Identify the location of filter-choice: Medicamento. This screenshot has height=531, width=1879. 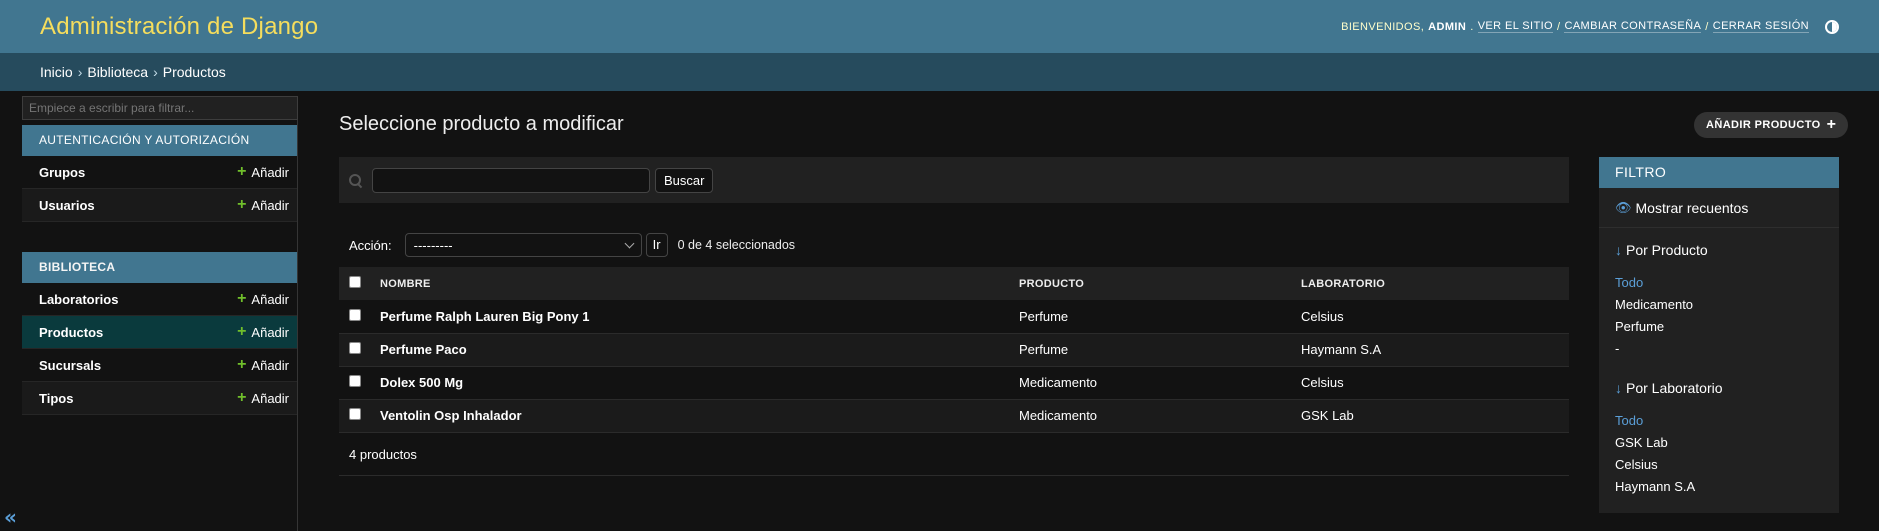
(1719, 305).